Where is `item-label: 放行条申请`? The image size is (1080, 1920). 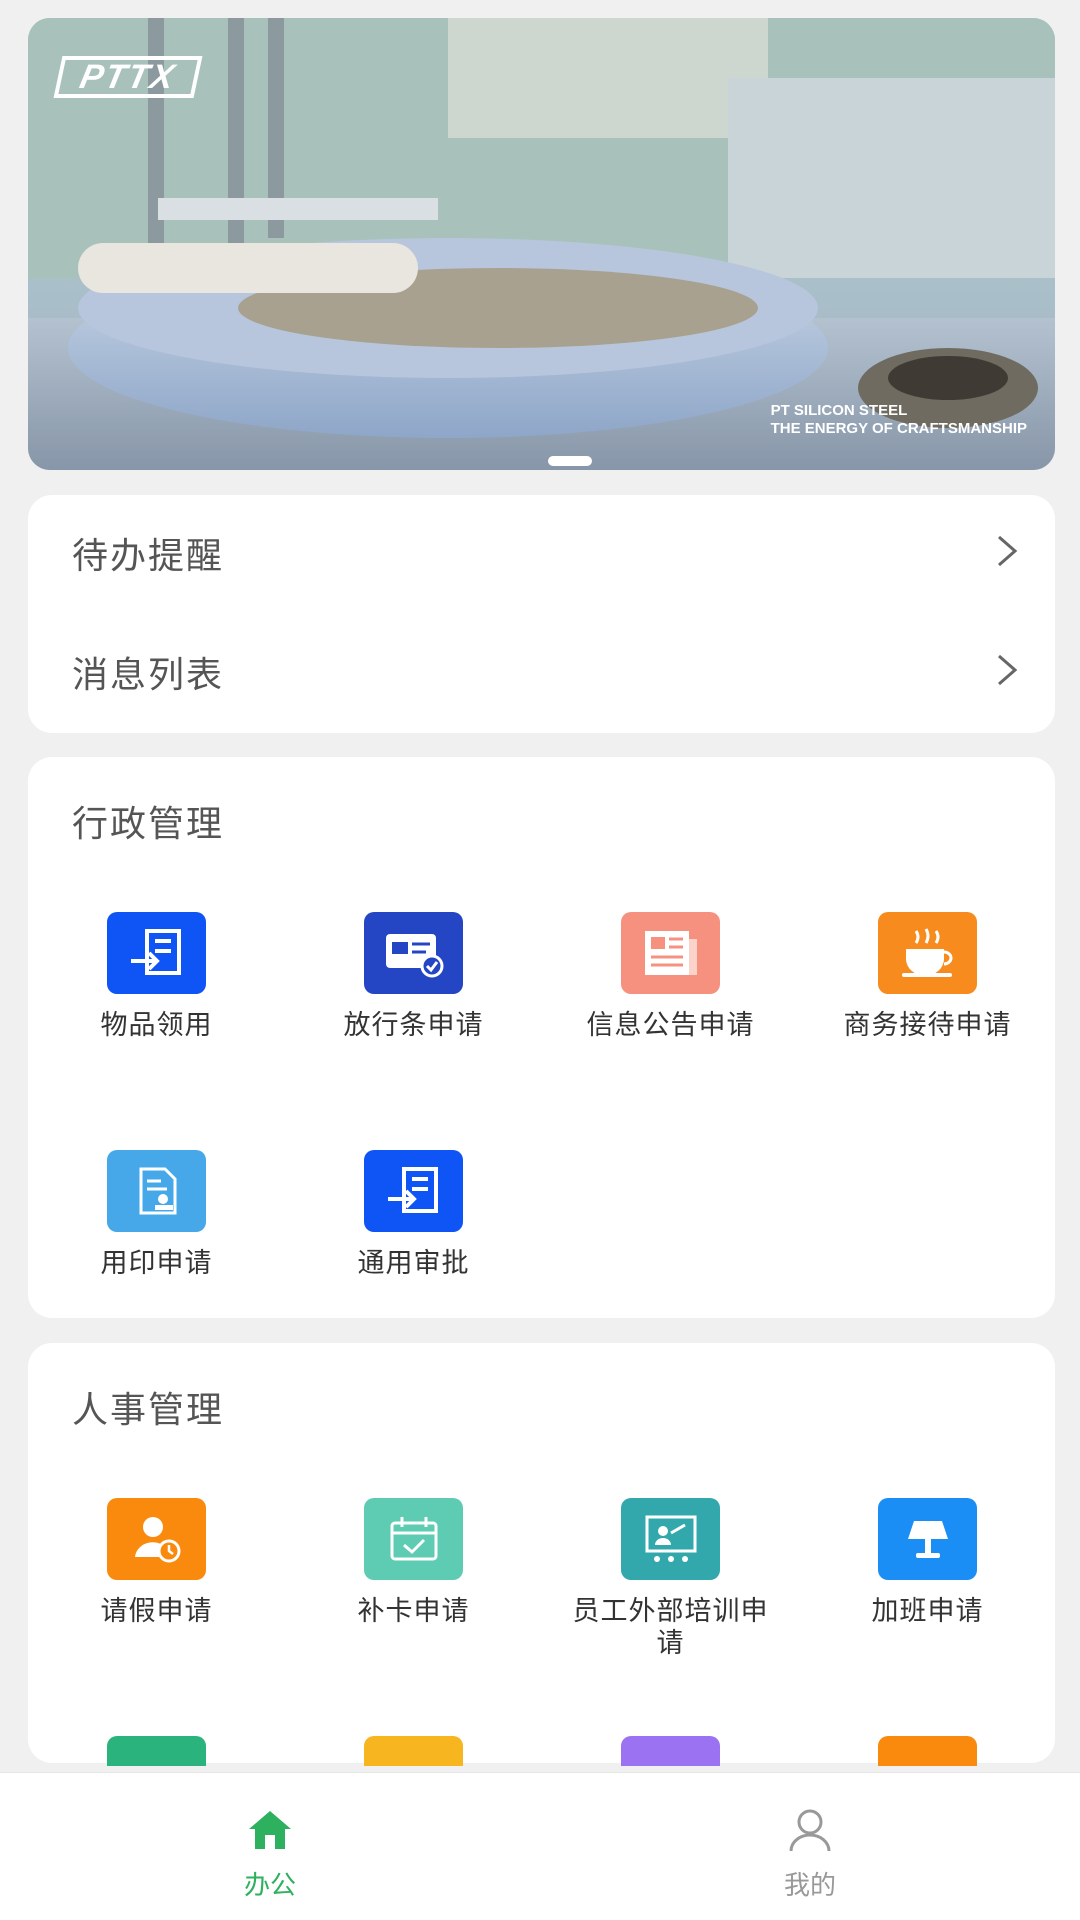 item-label: 放行条申请 is located at coordinates (413, 1025).